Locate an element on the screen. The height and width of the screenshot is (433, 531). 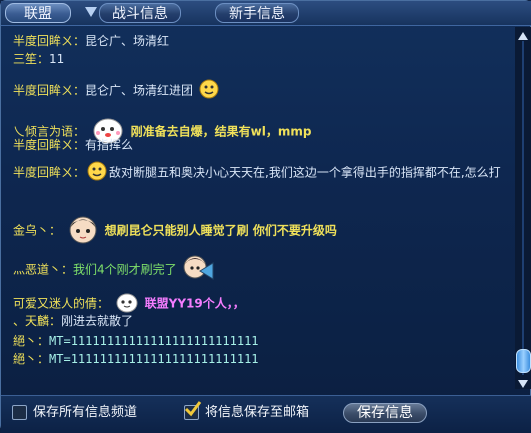
chat-message: 半度回眸ㄨ：有指挥么 is located at coordinates (73, 145).